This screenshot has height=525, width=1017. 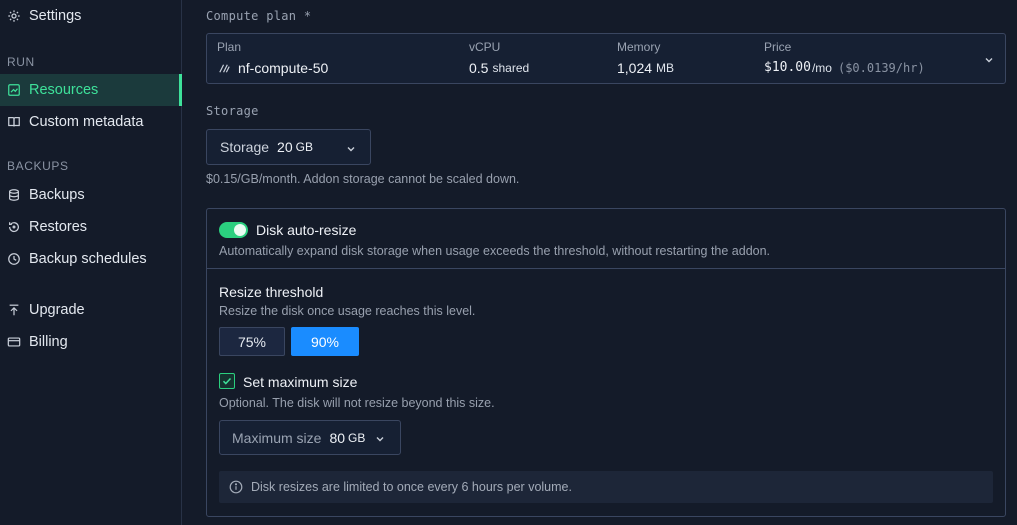 I want to click on max-size-checkbox, so click(x=227, y=381).